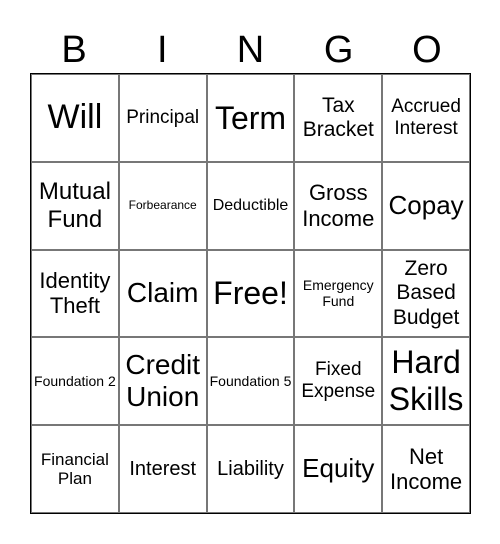  I want to click on bingo-cell: Term, so click(250, 118).